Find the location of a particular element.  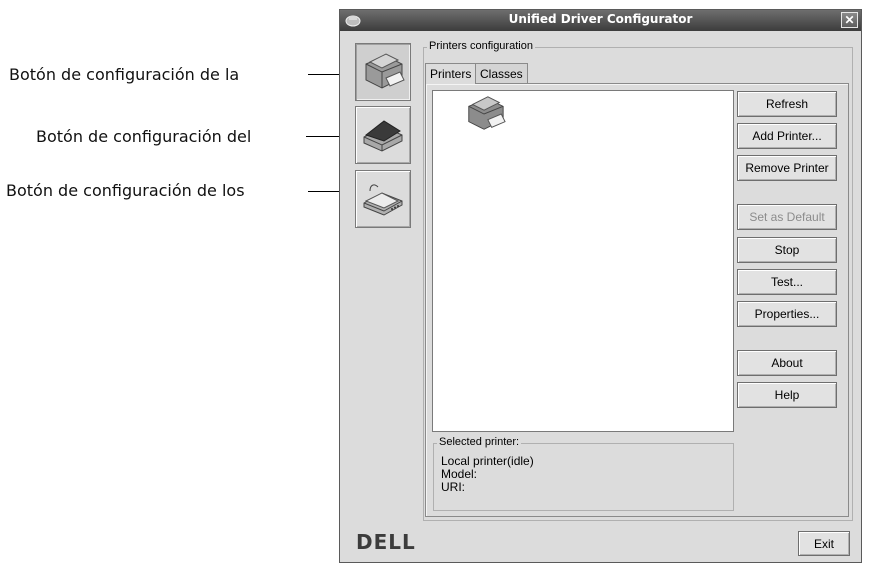

callout-ports: Botón de configuración de los is located at coordinates (125, 190).